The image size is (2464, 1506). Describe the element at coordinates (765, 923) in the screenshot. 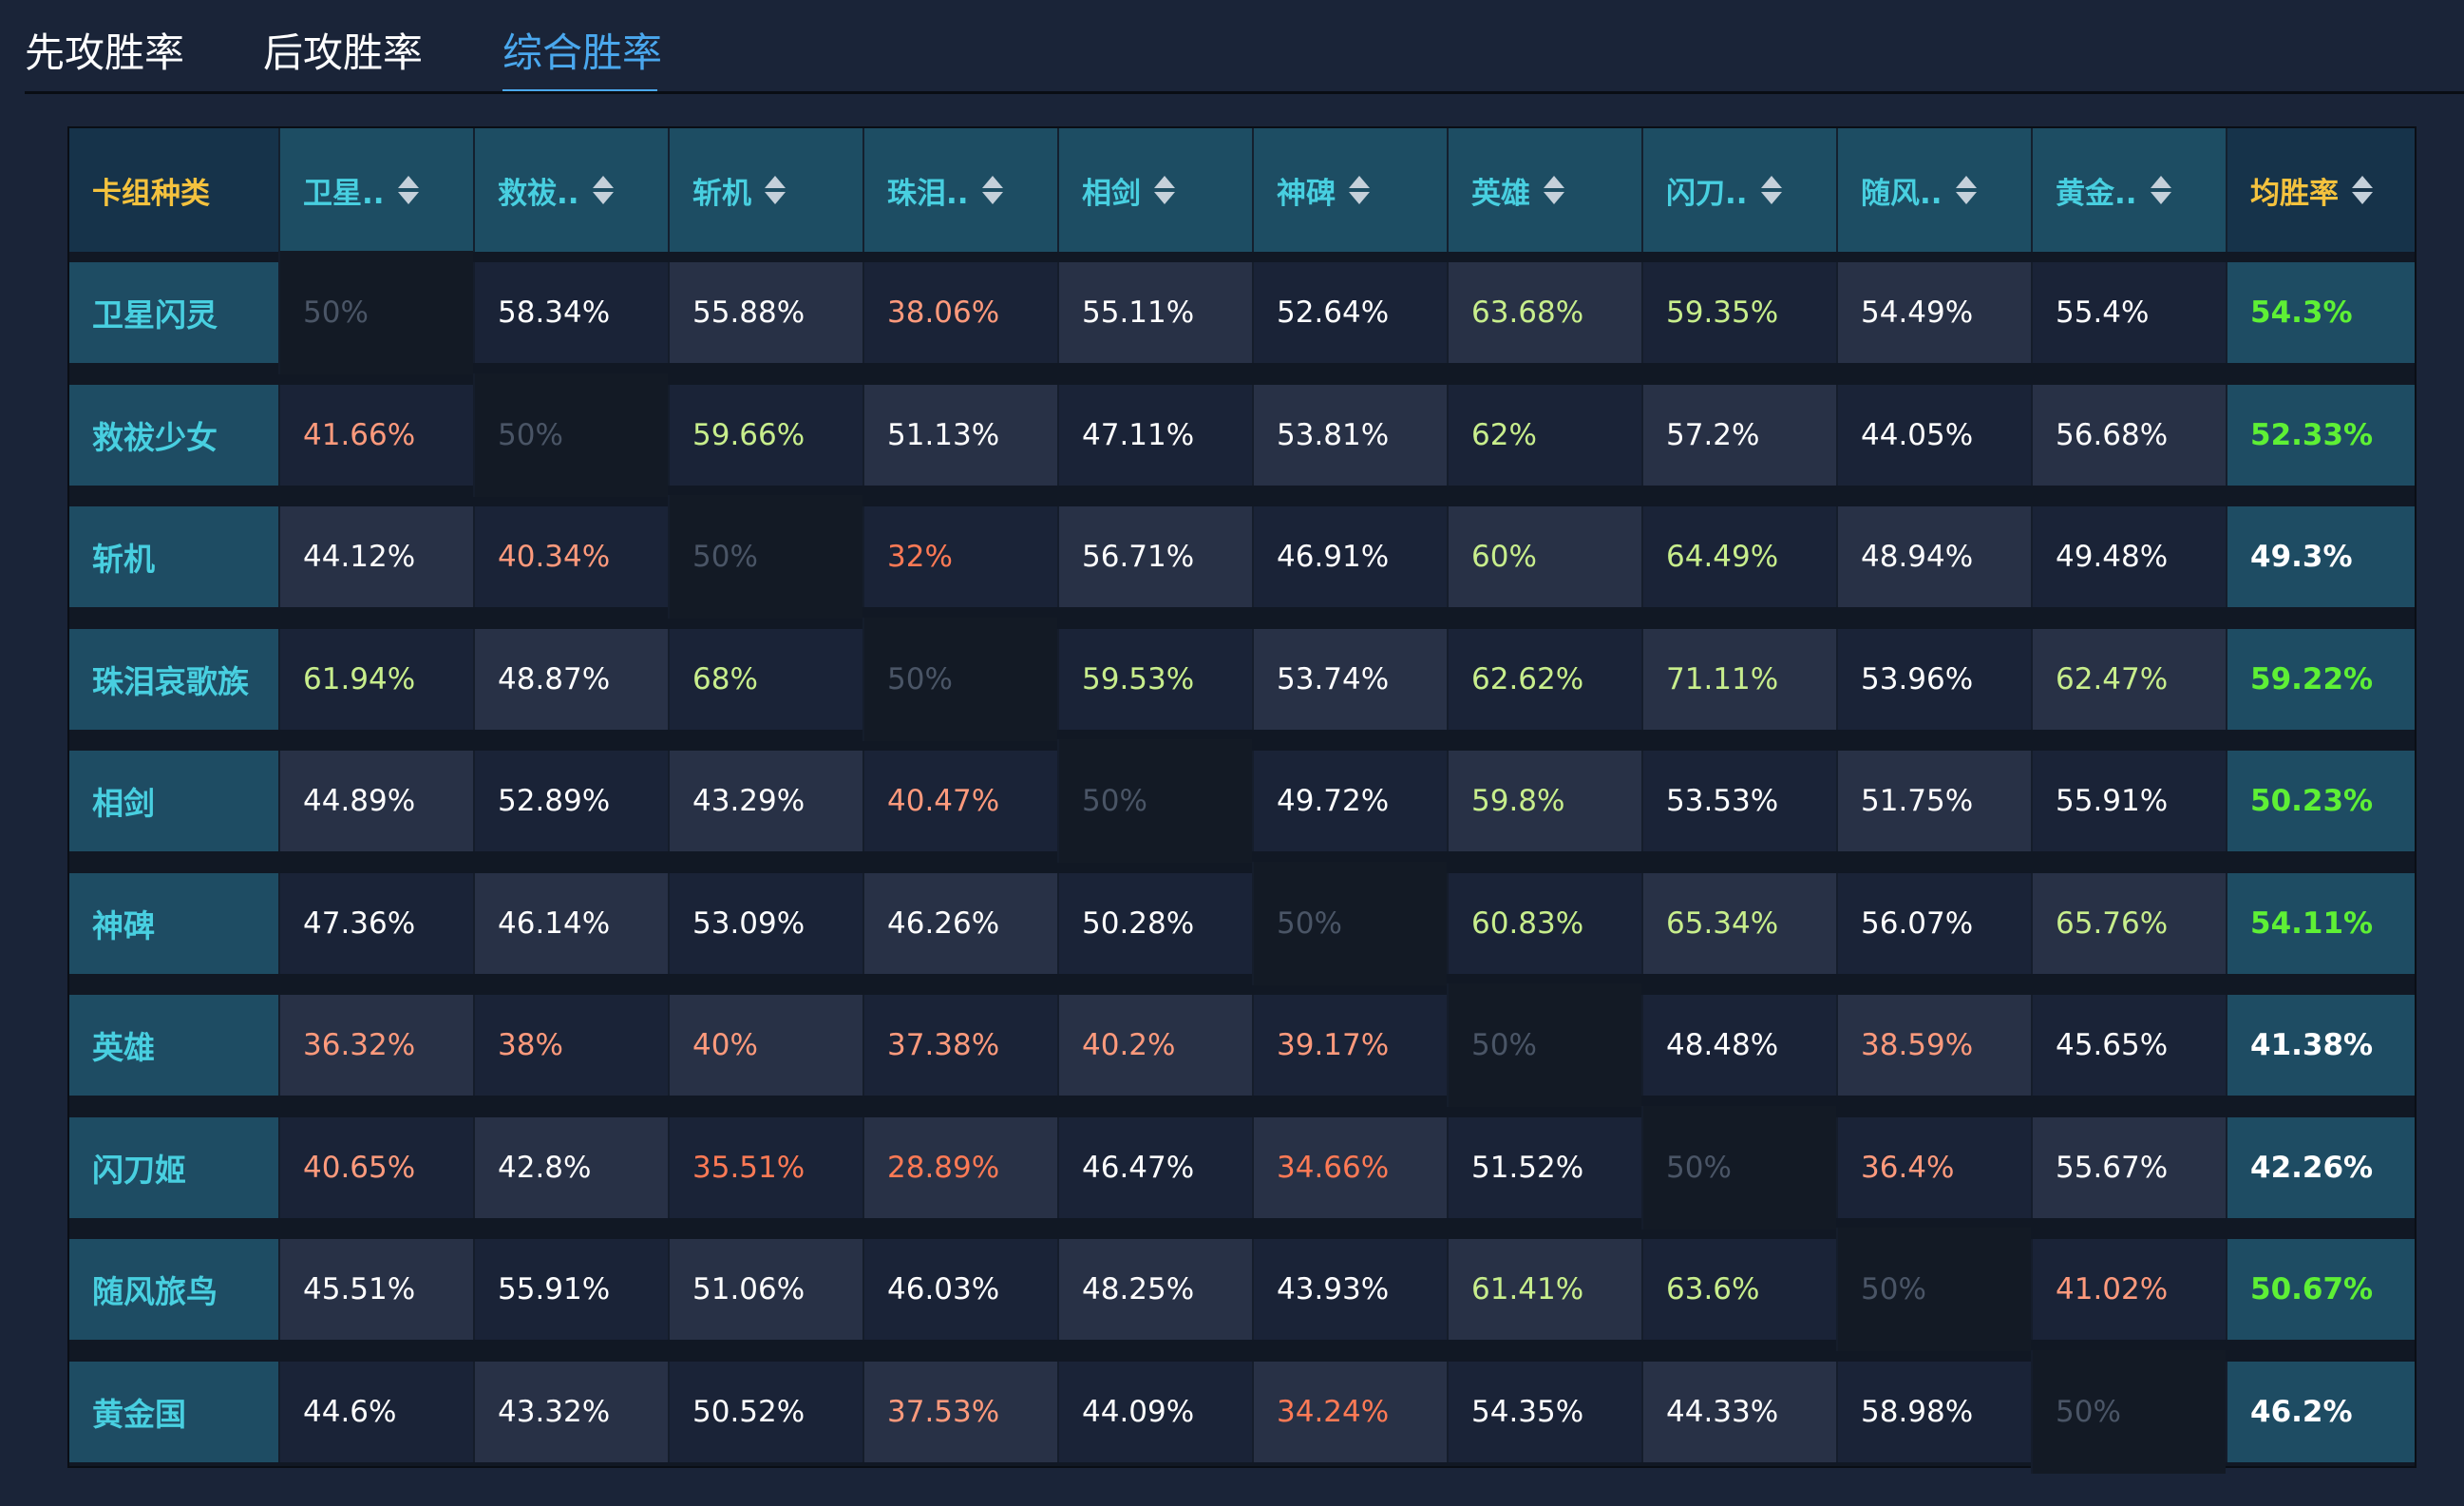

I see `table-cell: 53.09%` at that location.